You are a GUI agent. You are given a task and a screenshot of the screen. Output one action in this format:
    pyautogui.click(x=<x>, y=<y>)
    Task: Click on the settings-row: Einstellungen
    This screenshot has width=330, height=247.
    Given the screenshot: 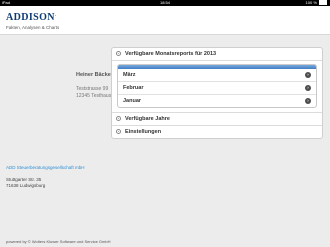 What is the action you would take?
    pyautogui.click(x=217, y=132)
    